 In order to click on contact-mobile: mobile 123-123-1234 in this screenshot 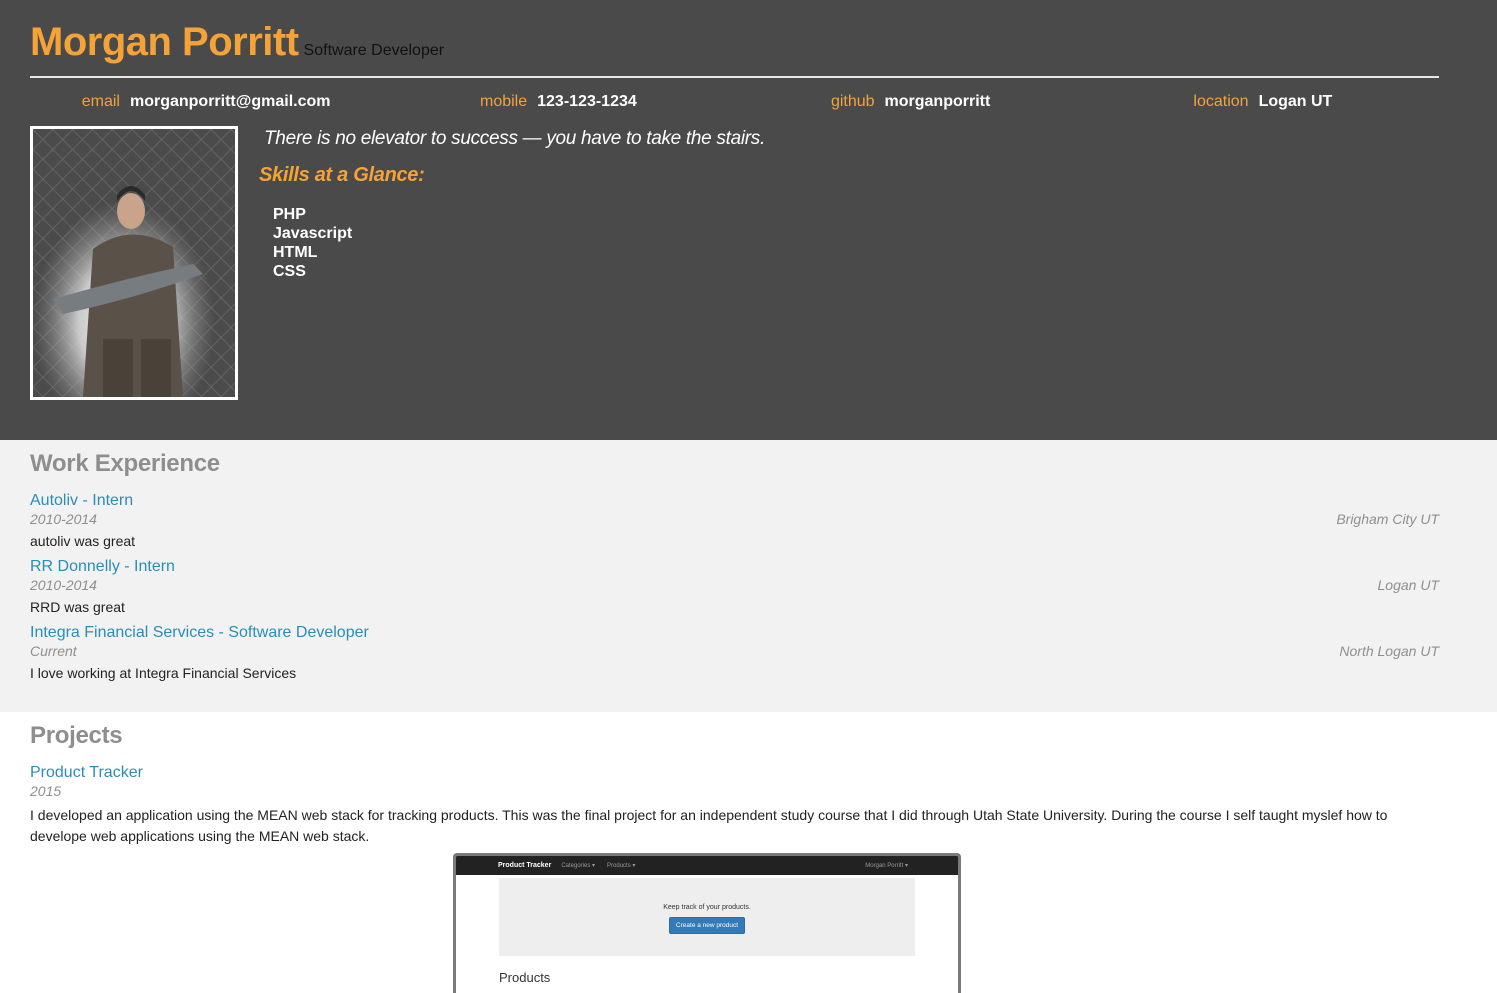, I will do `click(558, 102)`.